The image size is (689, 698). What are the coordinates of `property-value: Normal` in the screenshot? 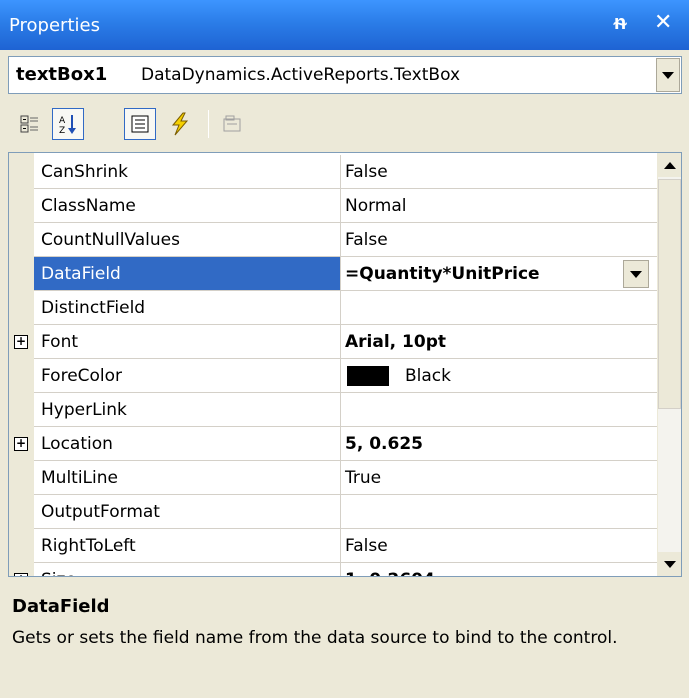 It's located at (498, 206).